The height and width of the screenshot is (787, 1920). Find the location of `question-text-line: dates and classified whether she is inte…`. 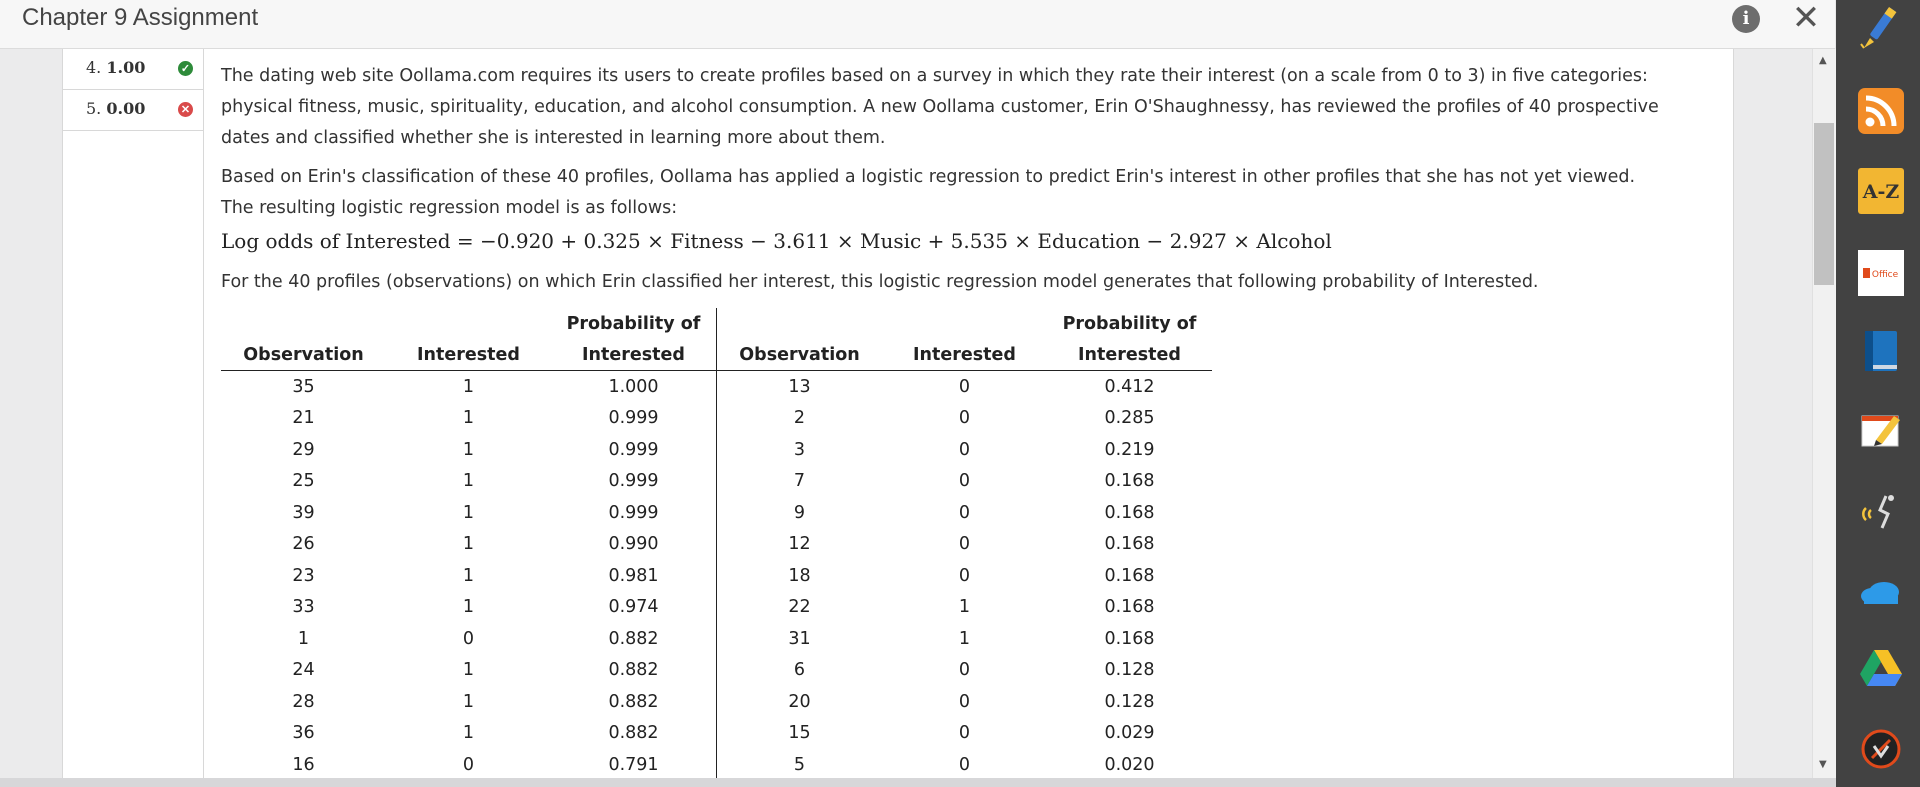

question-text-line: dates and classified whether she is inte… is located at coordinates (553, 138).